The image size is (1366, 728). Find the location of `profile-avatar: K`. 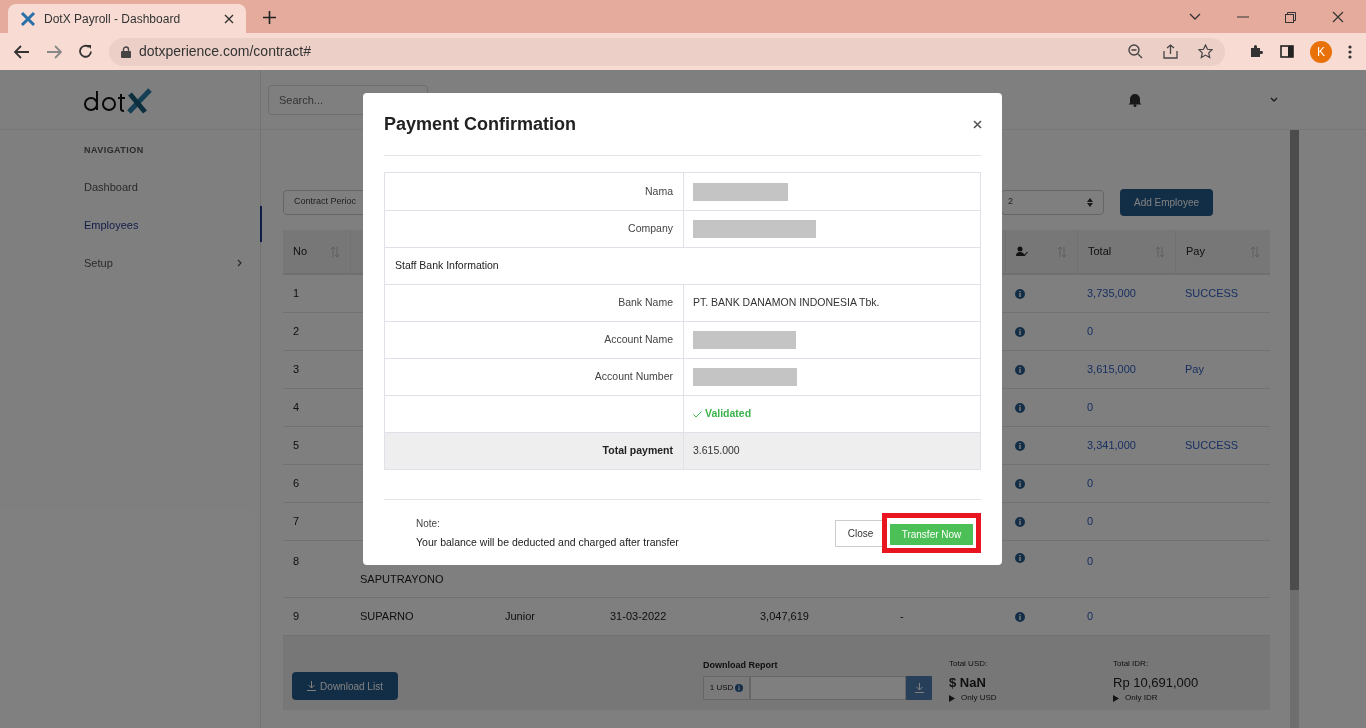

profile-avatar: K is located at coordinates (1321, 51).